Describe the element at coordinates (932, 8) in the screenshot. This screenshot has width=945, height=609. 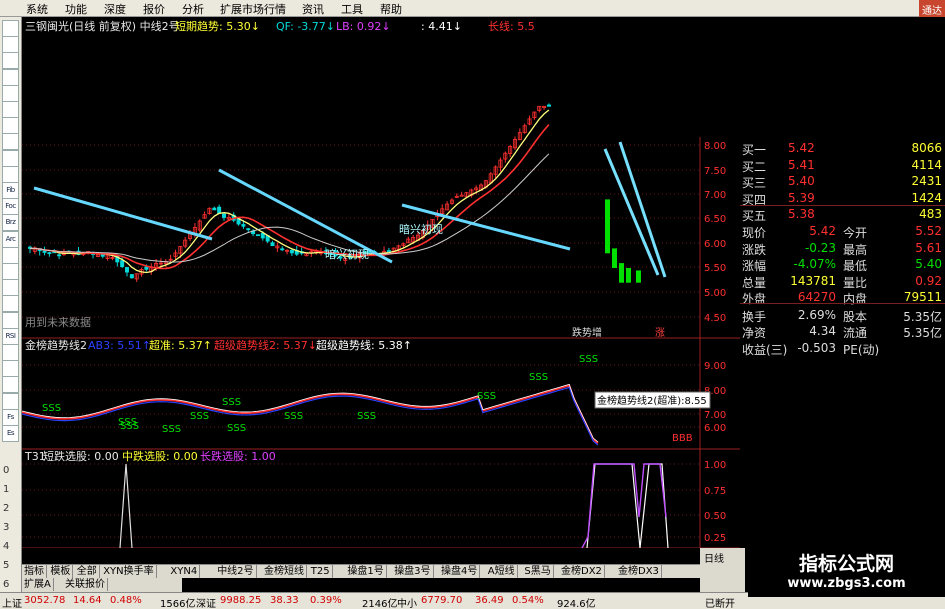
I see `connect-indicator: 通达` at that location.